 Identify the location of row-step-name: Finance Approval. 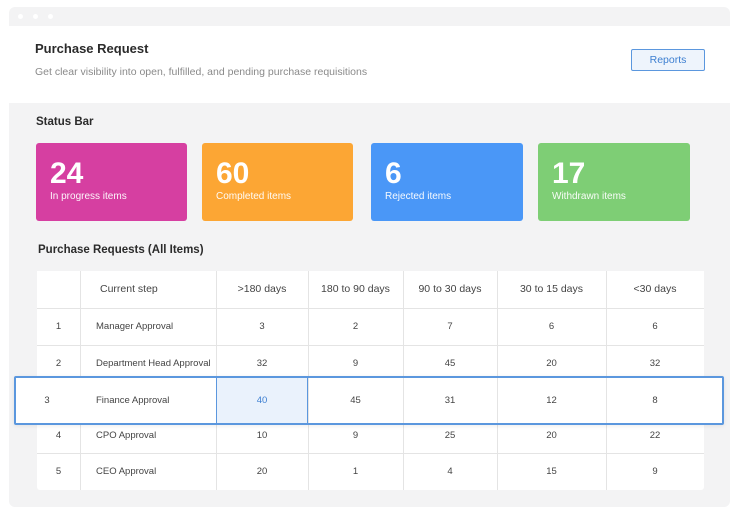
(133, 400).